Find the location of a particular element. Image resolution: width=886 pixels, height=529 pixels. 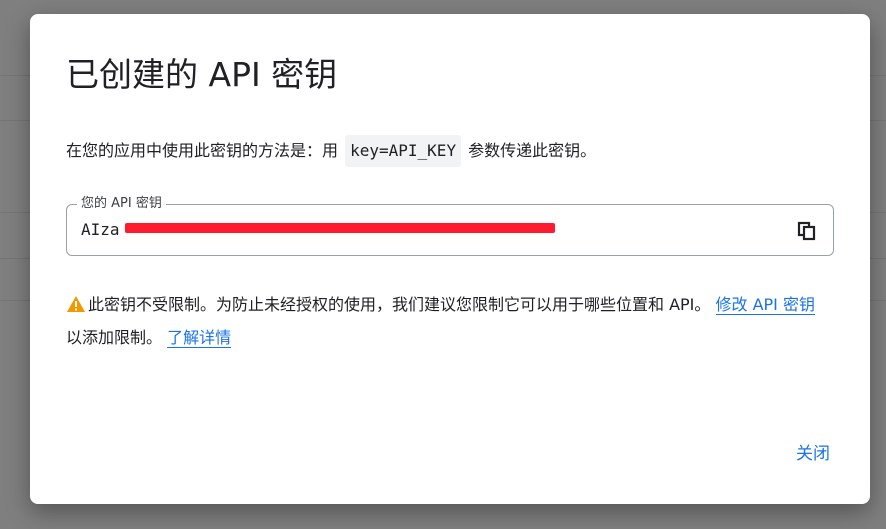

api-key-field-label: 您的 API 密钥 is located at coordinates (121, 204).